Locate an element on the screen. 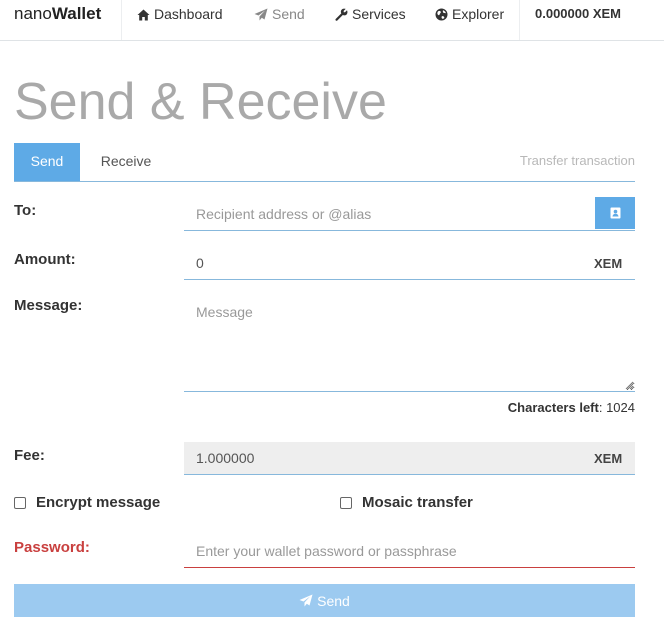 Image resolution: width=664 pixels, height=637 pixels. resize-grip-icon is located at coordinates (629, 385).